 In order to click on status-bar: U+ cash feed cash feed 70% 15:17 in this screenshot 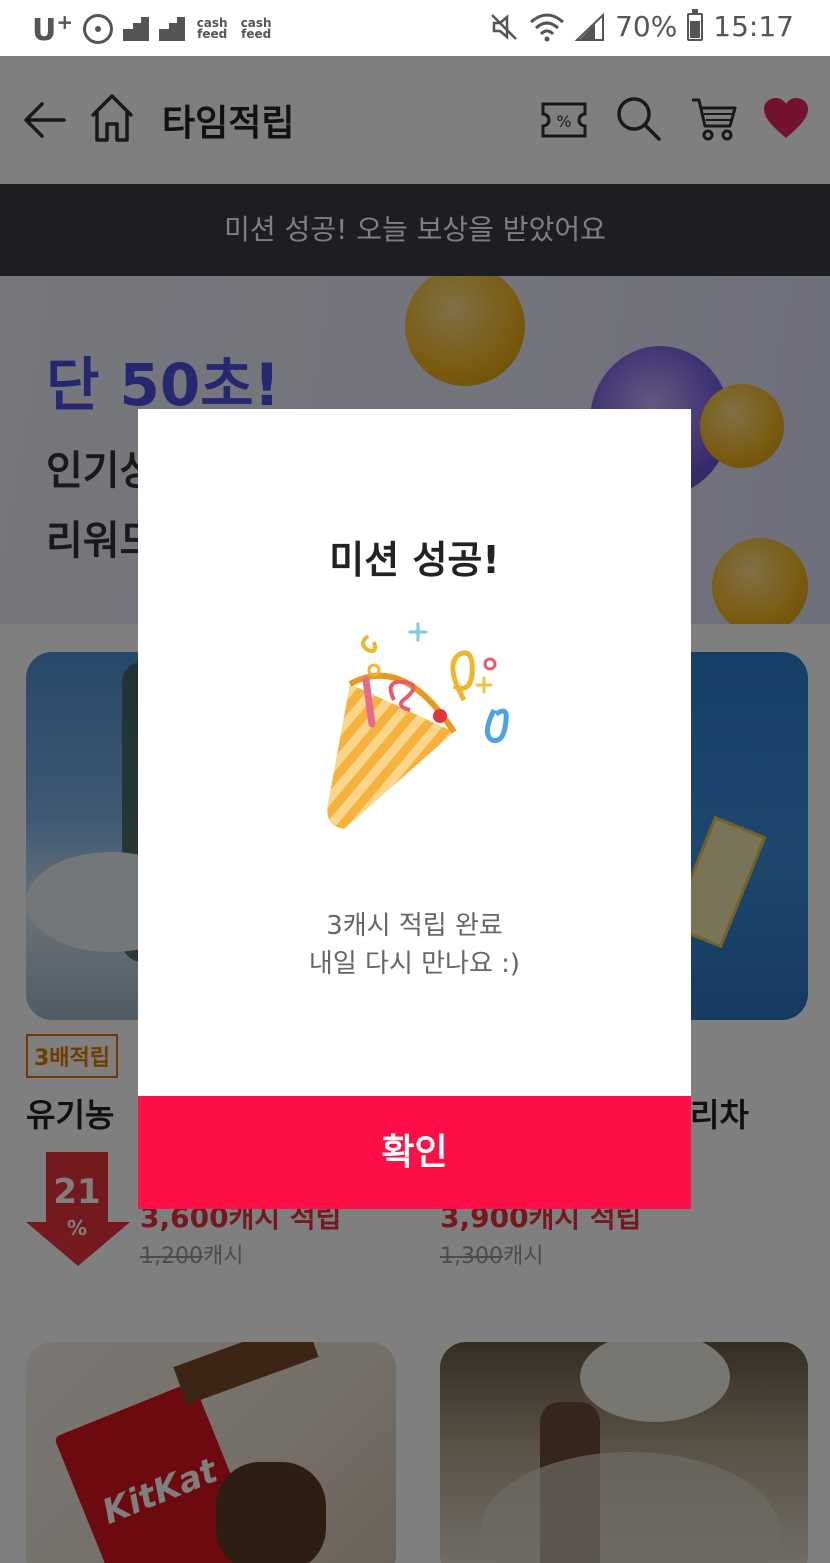, I will do `click(415, 28)`.